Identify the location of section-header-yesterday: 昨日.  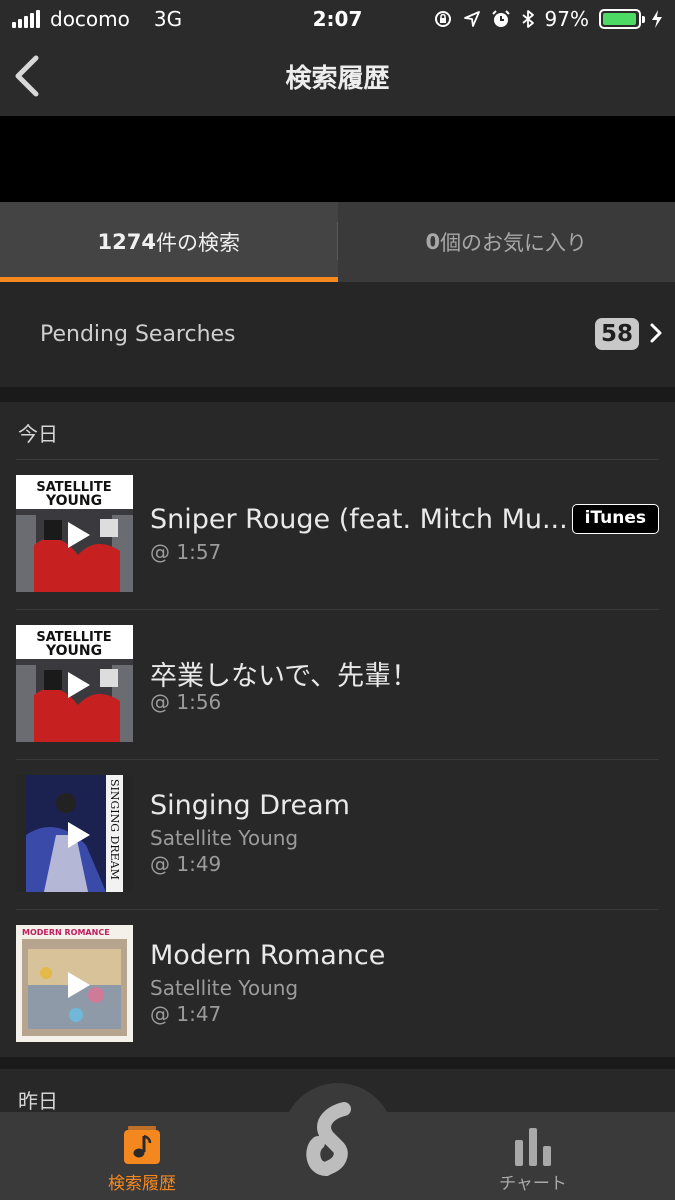
(38, 1101).